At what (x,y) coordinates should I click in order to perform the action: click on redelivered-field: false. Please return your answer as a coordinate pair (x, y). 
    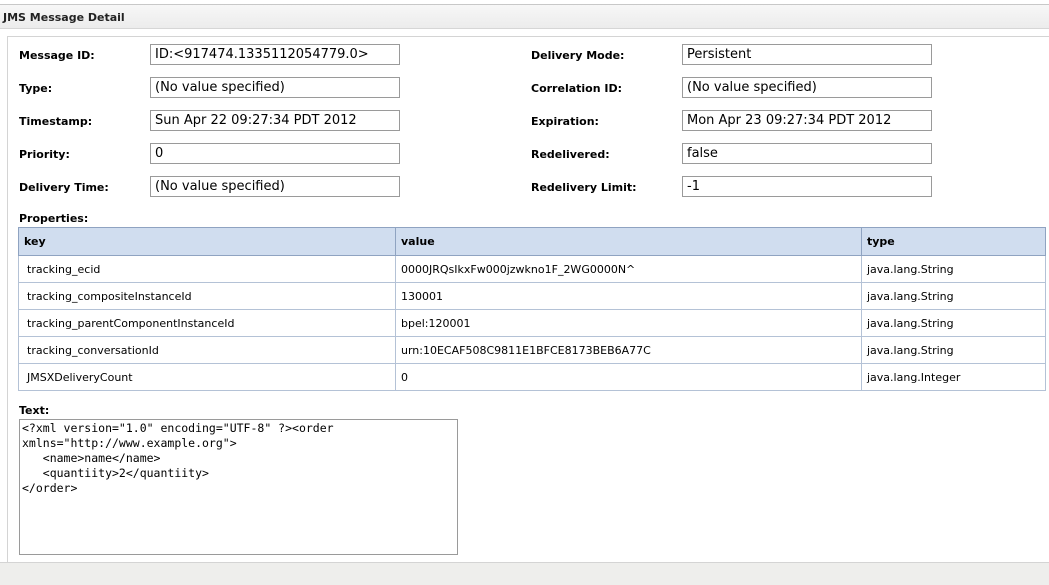
    Looking at the image, I should click on (807, 153).